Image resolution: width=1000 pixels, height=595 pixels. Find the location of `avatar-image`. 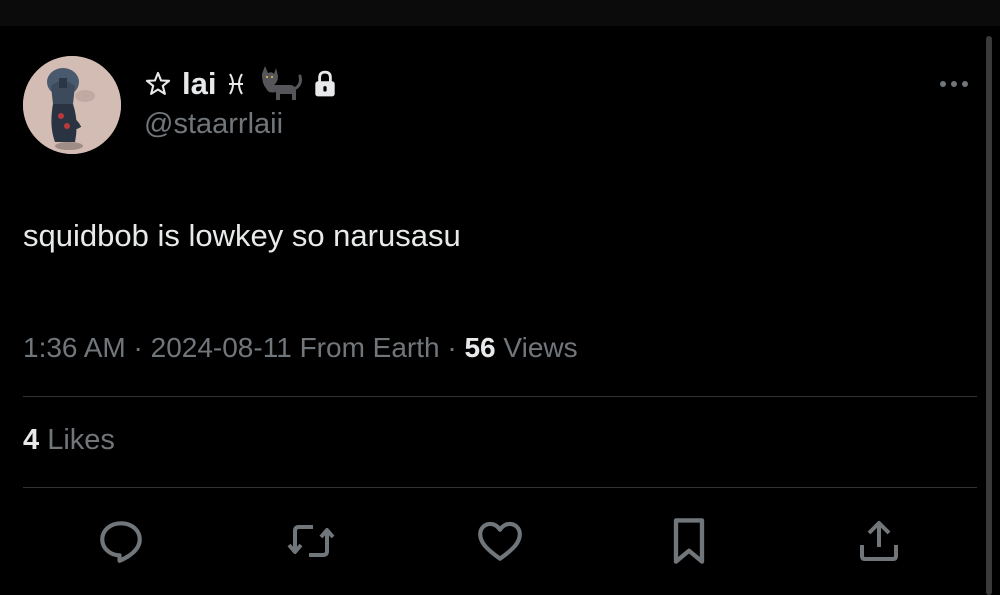

avatar-image is located at coordinates (72, 105).